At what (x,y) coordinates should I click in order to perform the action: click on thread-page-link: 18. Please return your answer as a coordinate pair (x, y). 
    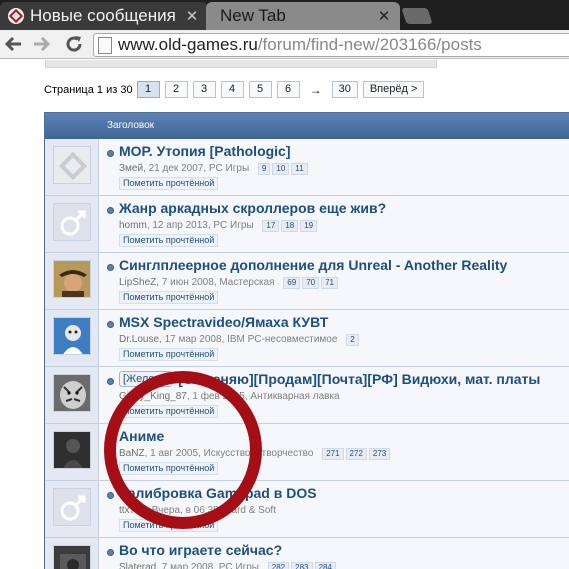
    Looking at the image, I should click on (290, 226).